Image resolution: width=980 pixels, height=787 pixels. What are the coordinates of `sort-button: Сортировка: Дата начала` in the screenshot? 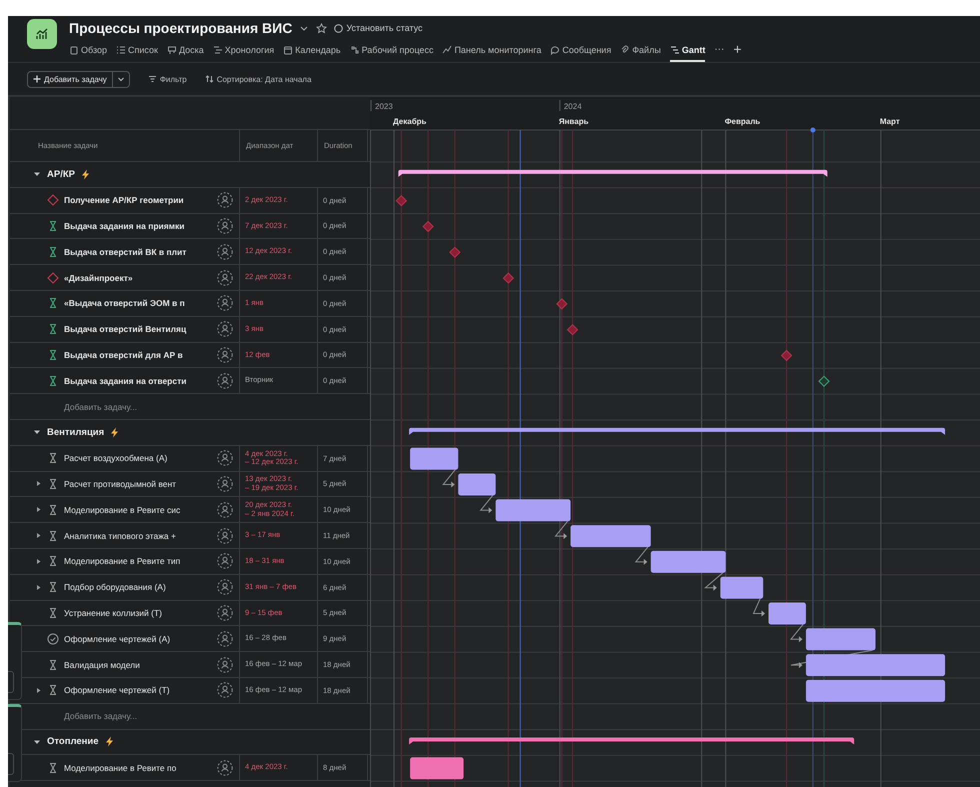 It's located at (258, 79).